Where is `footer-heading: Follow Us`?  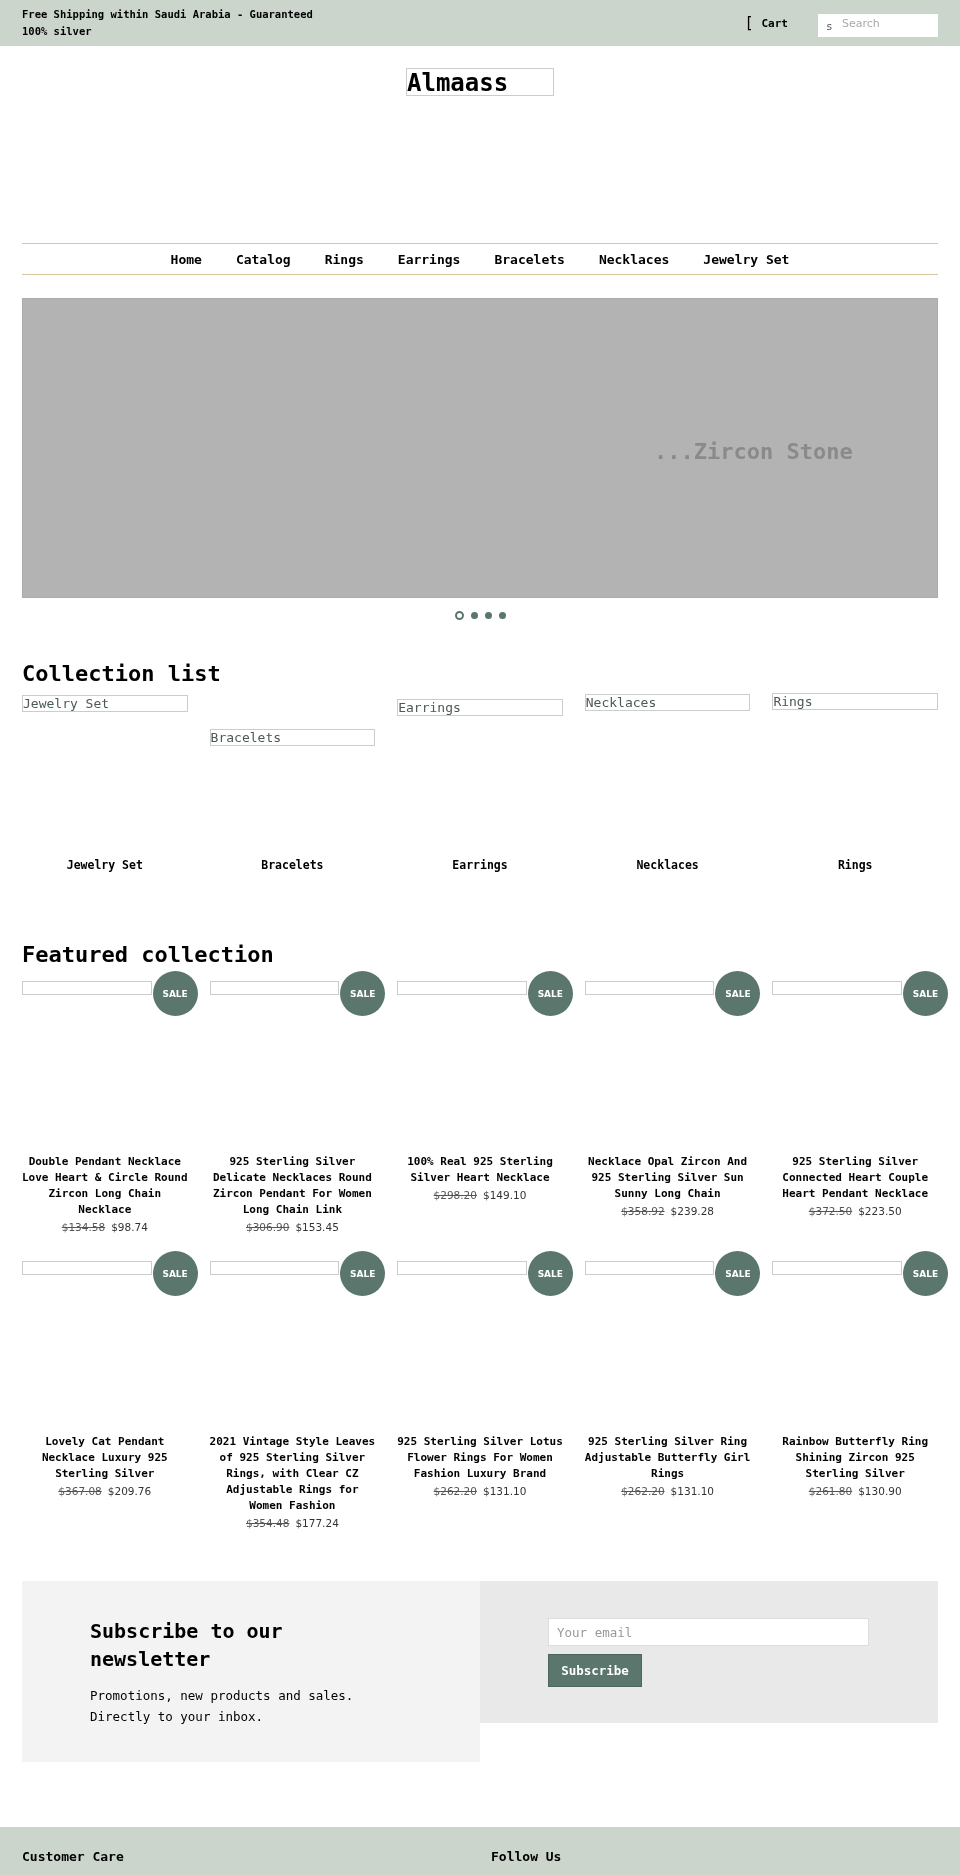
footer-heading: Follow Us is located at coordinates (527, 1857).